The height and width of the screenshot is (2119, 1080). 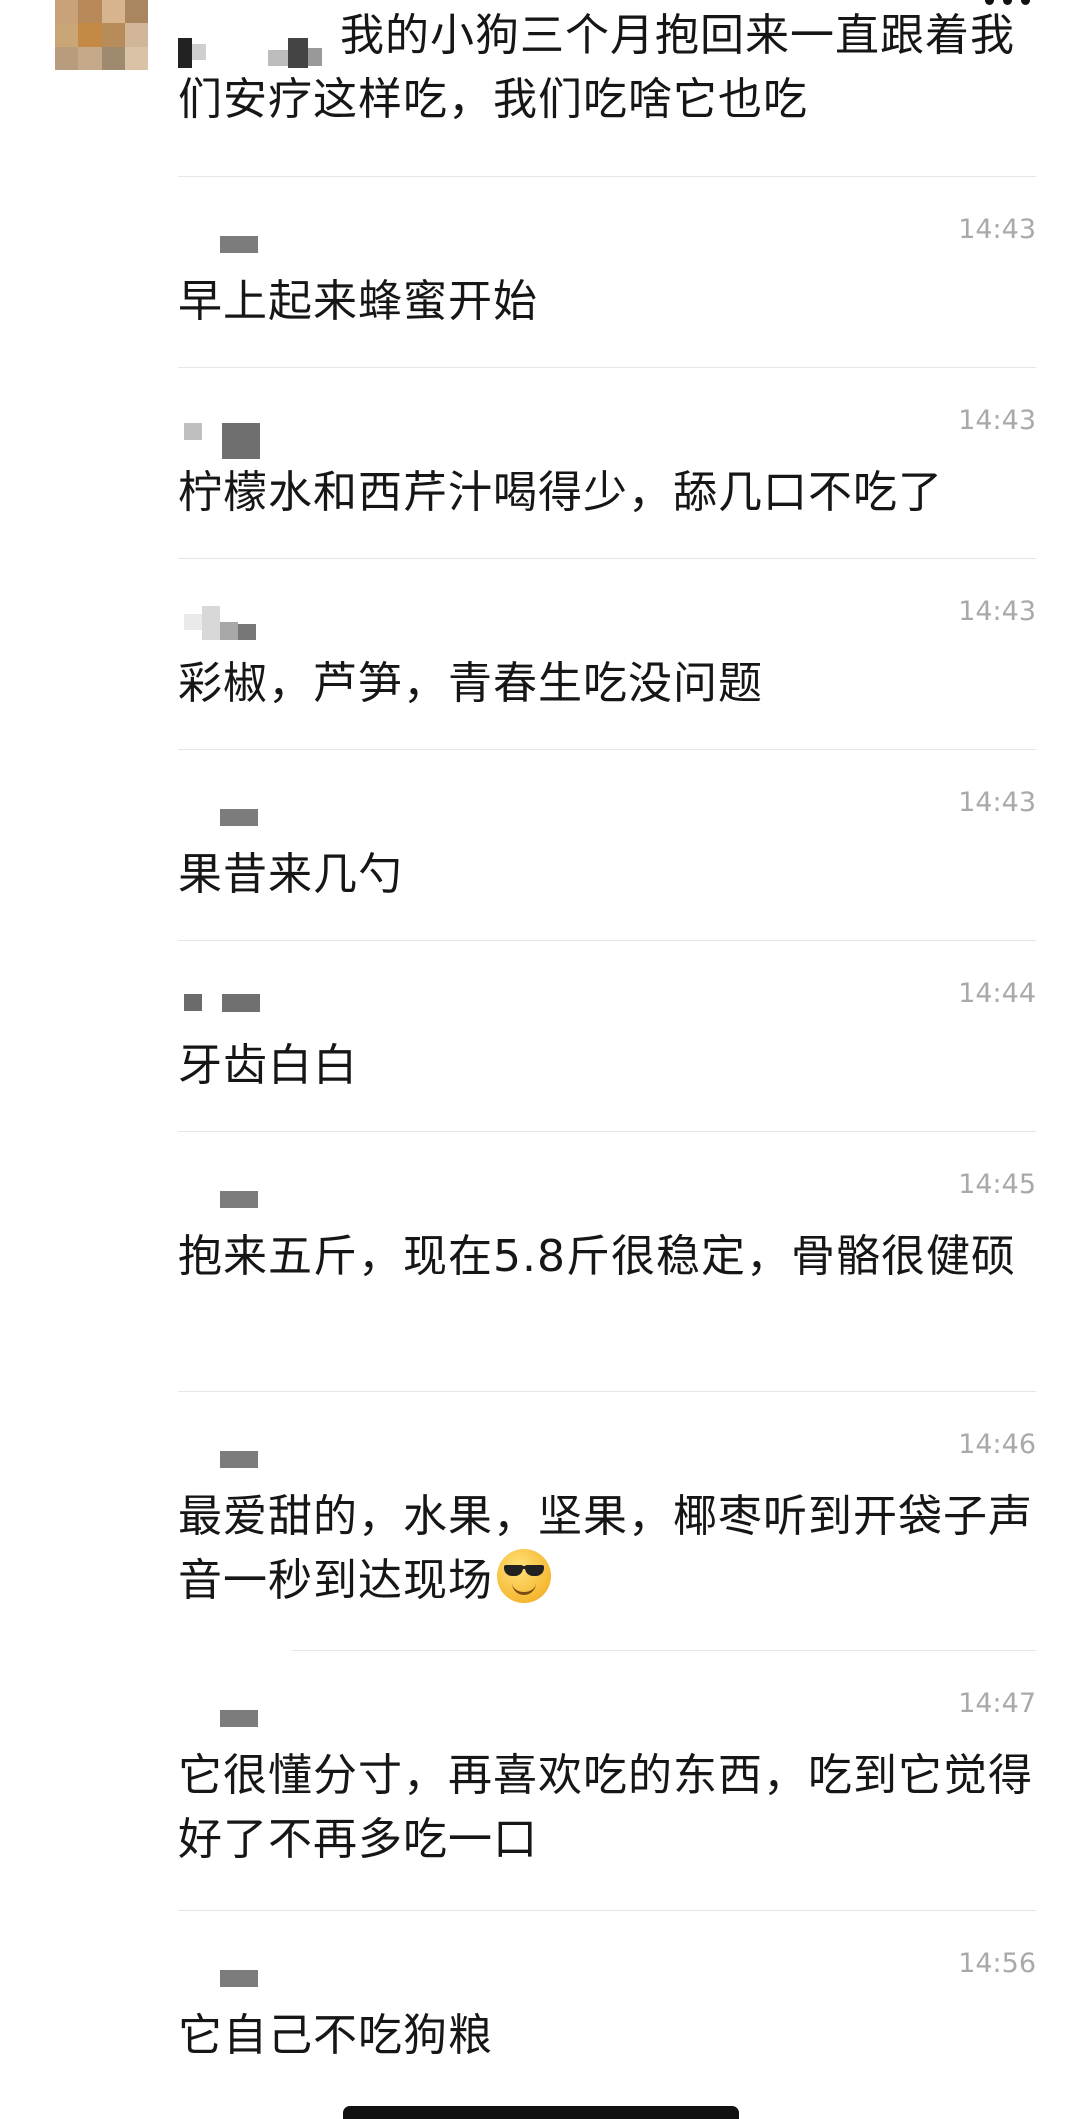 I want to click on message-item: 14:43 柠檬水和西芹汁喝得少，舔几口不吃了, so click(x=609, y=466).